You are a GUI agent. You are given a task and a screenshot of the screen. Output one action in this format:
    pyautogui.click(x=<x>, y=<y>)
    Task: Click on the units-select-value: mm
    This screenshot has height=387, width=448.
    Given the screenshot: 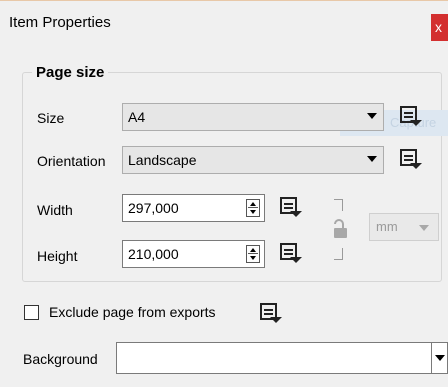 What is the action you would take?
    pyautogui.click(x=387, y=226)
    